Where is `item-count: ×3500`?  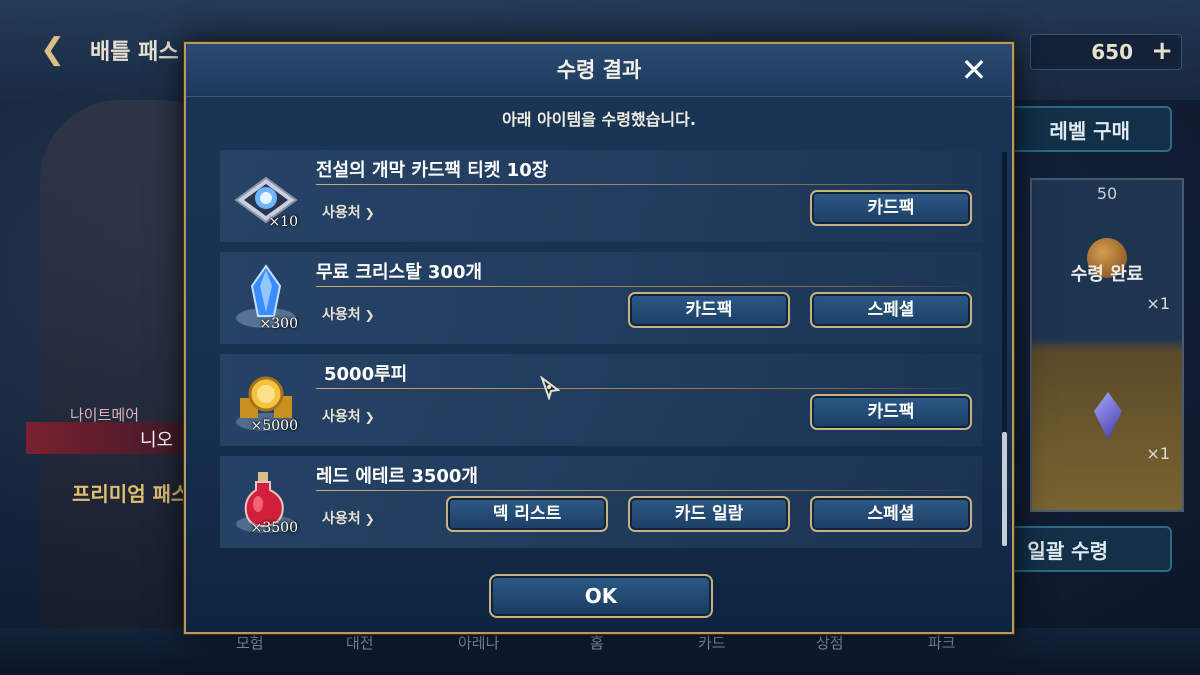 item-count: ×3500 is located at coordinates (274, 528).